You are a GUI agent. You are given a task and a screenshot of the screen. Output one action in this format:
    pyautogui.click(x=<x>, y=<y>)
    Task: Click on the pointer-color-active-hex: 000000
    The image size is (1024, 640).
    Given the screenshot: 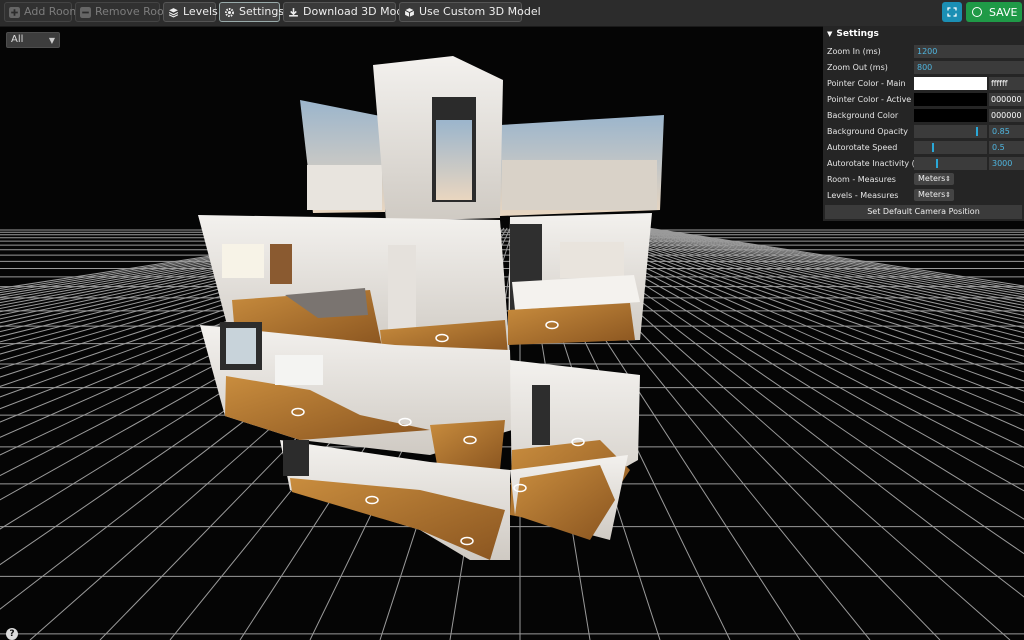 What is the action you would take?
    pyautogui.click(x=1006, y=99)
    